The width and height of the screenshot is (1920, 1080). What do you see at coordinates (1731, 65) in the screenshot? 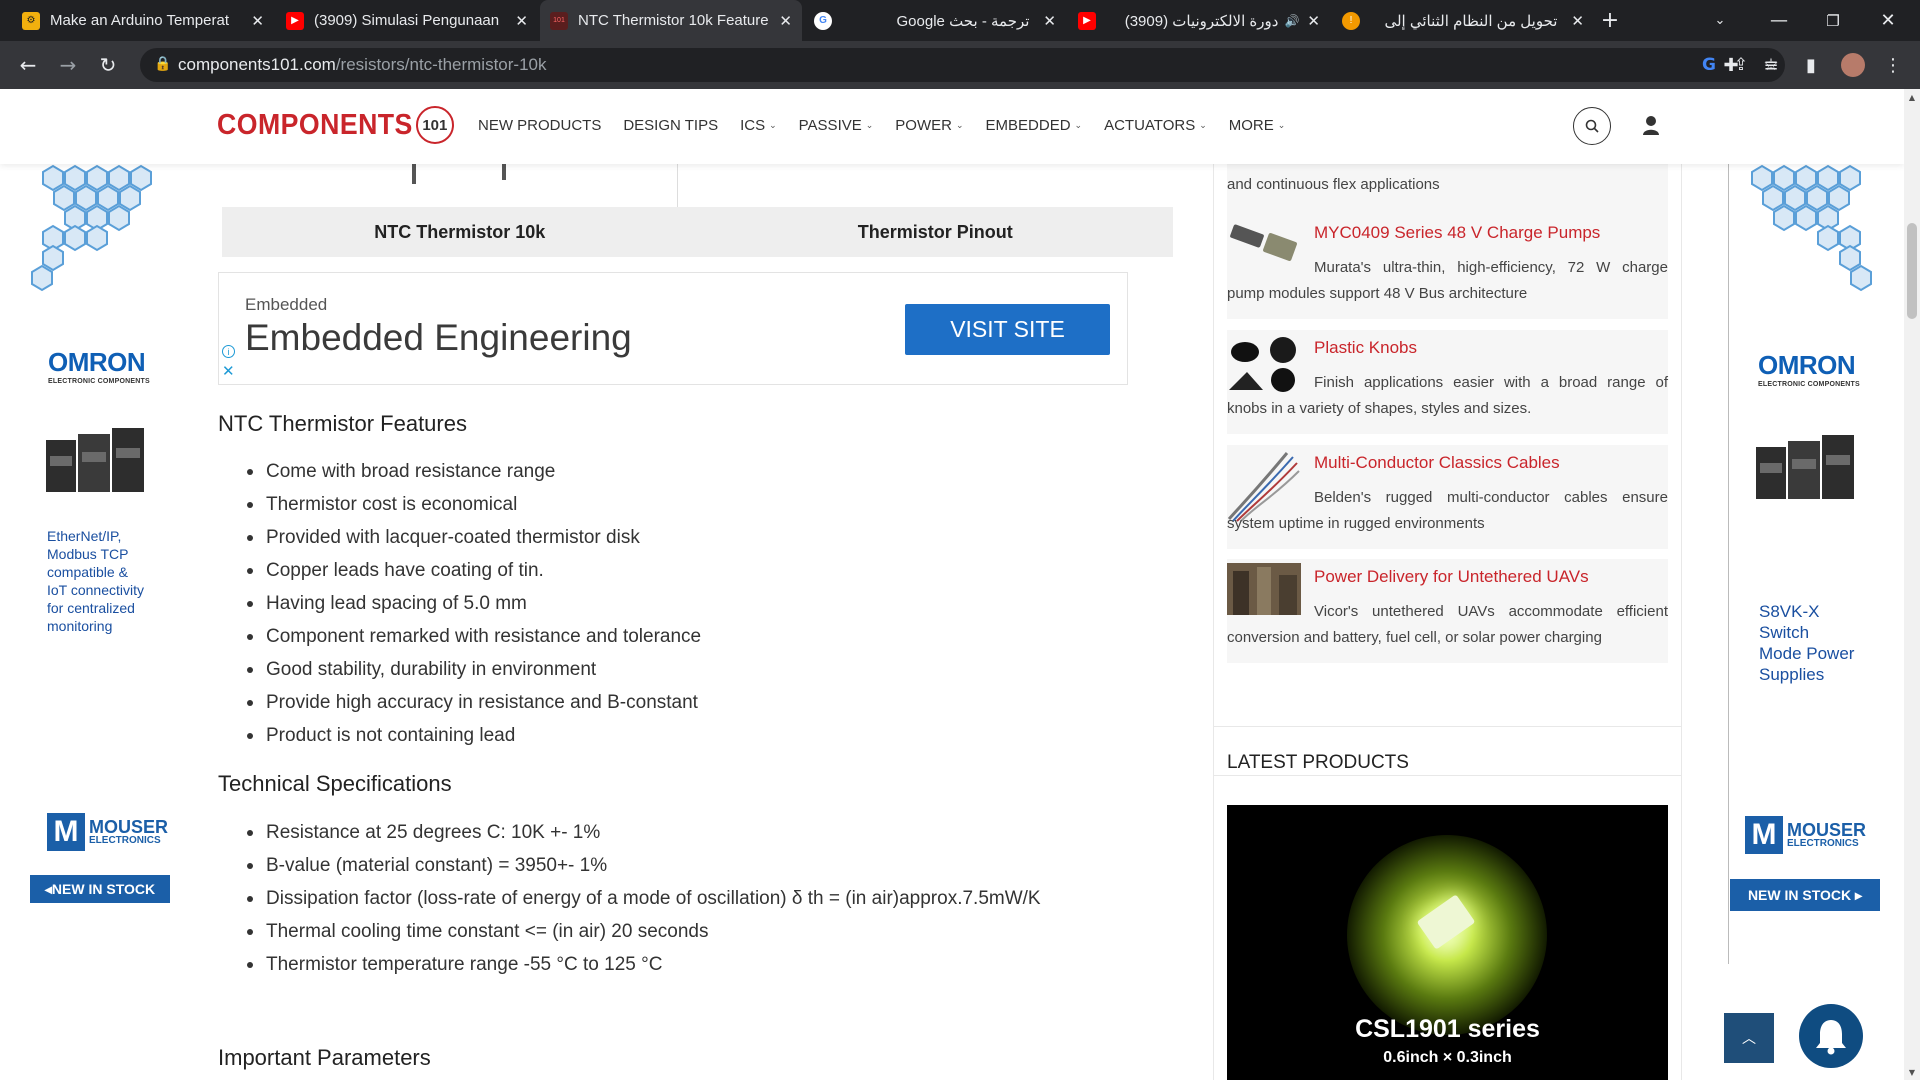
I see `extensions-puzzle-icon: ✚` at bounding box center [1731, 65].